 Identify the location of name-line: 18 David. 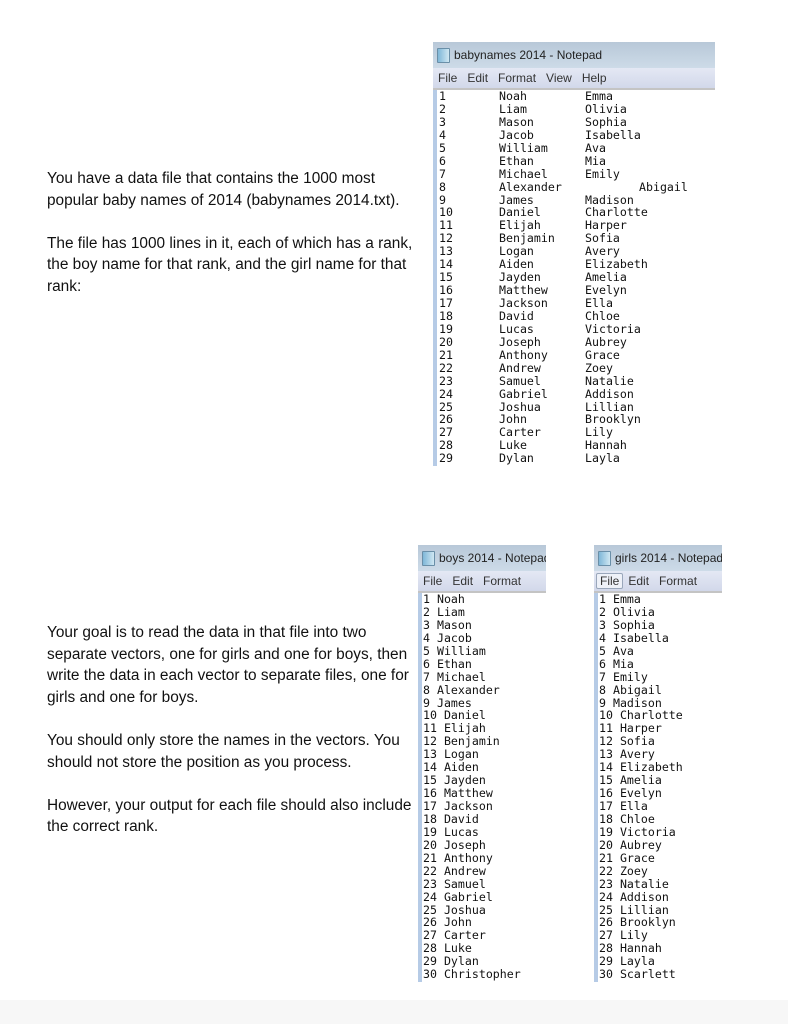
(451, 818).